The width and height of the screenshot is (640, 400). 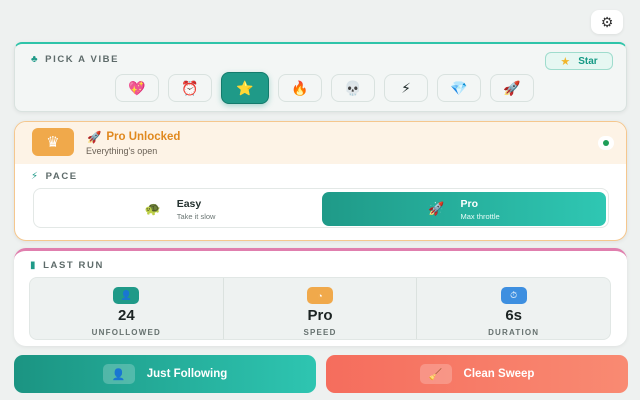 I want to click on pace-option-easy: 🐢 Easy Take it slow, so click(x=180, y=209).